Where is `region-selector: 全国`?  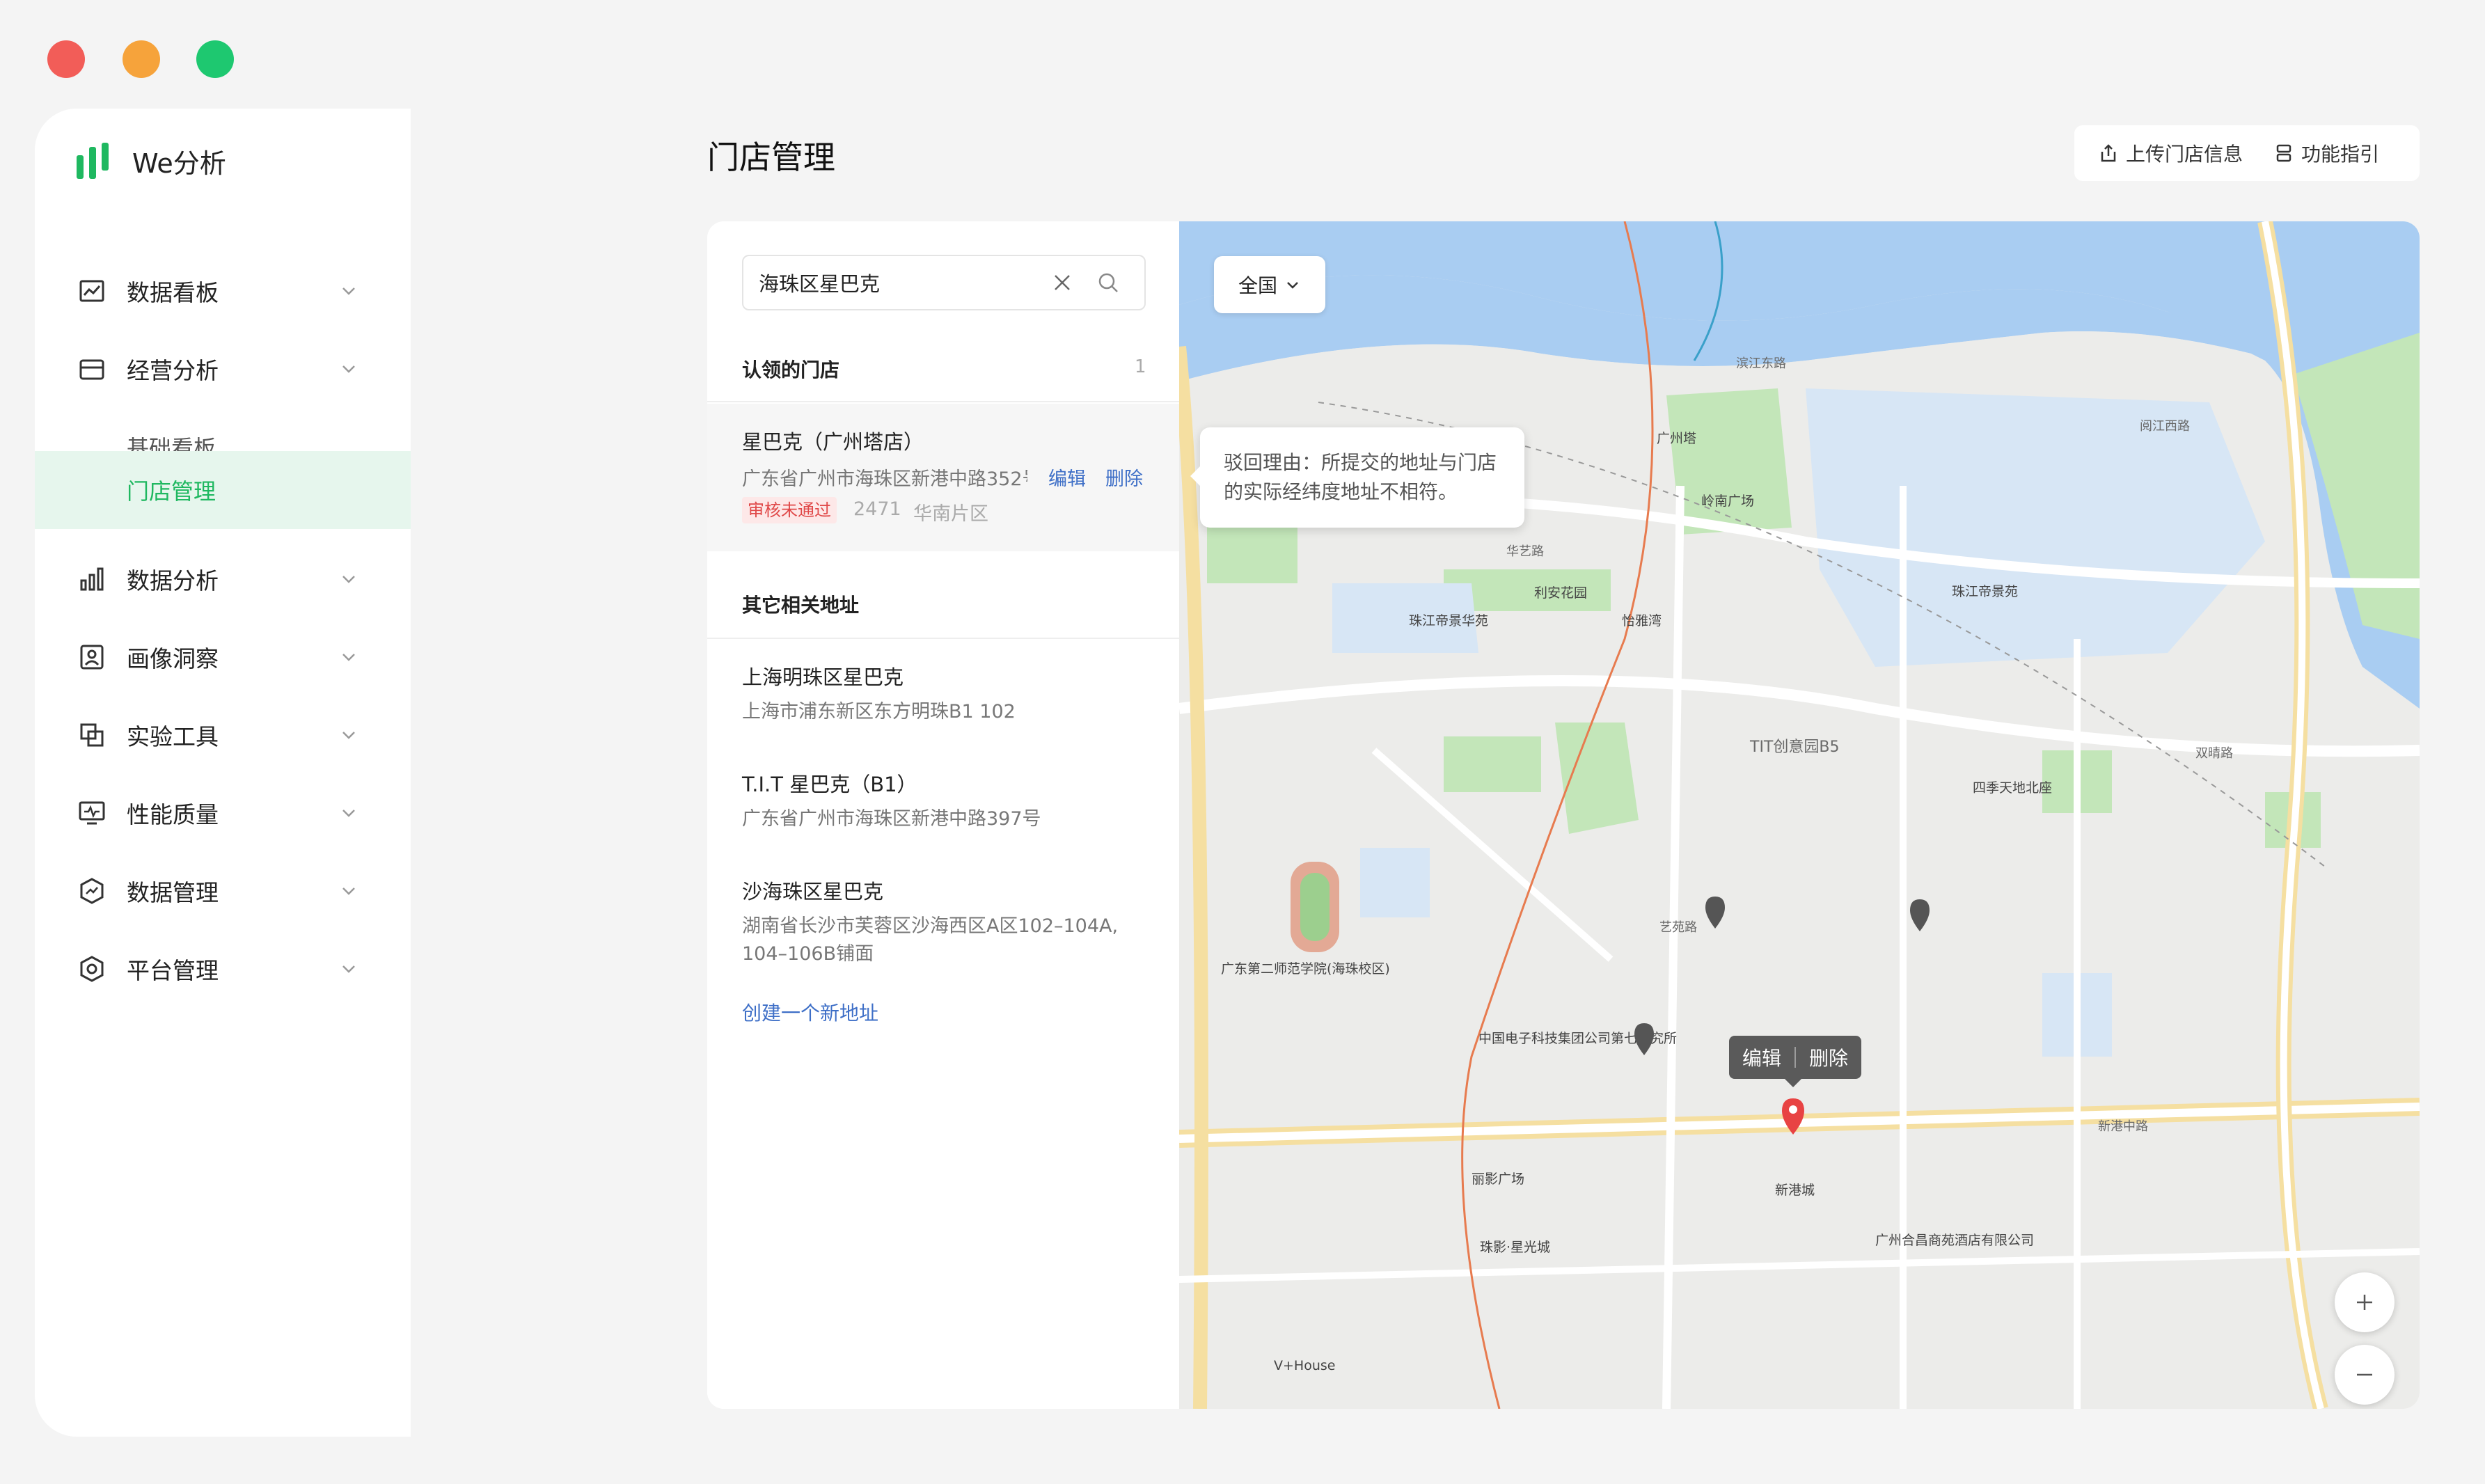 region-selector: 全国 is located at coordinates (1269, 284).